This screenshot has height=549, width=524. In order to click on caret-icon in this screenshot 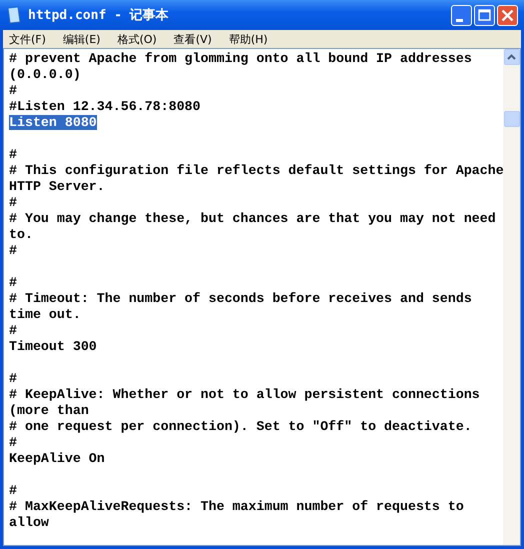, I will do `click(511, 57)`.